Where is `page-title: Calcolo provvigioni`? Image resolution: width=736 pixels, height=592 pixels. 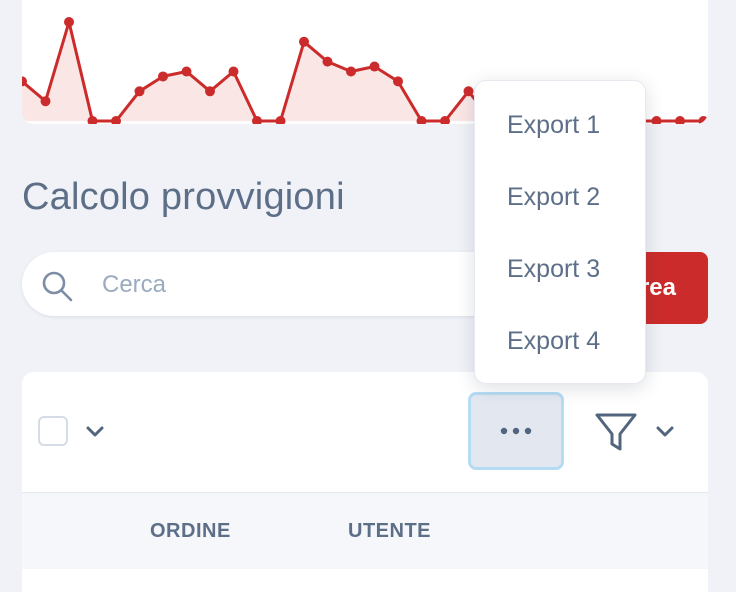
page-title: Calcolo provvigioni is located at coordinates (183, 197).